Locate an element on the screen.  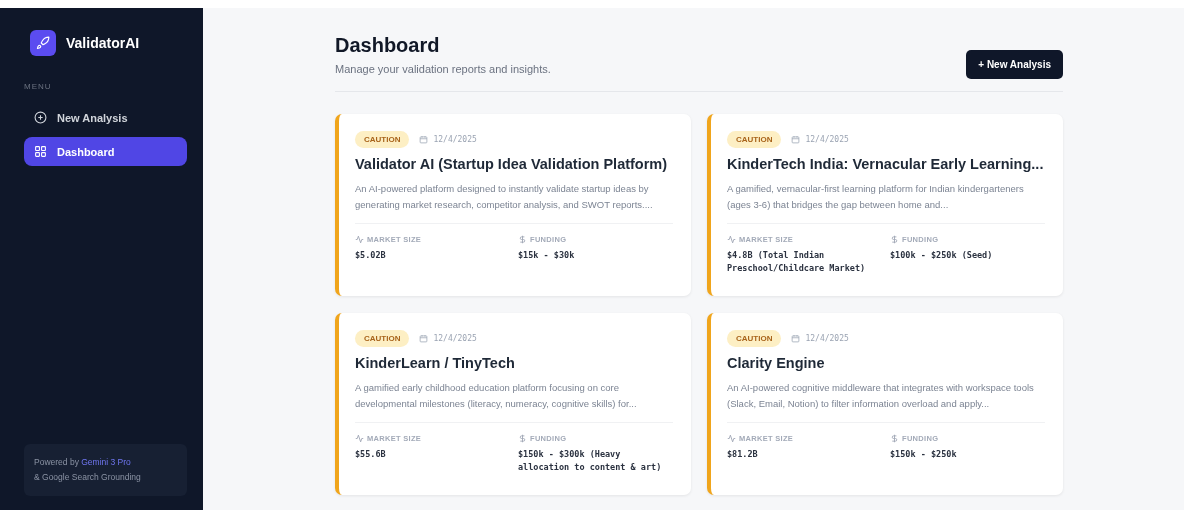
menu-label: MENU is located at coordinates (38, 86).